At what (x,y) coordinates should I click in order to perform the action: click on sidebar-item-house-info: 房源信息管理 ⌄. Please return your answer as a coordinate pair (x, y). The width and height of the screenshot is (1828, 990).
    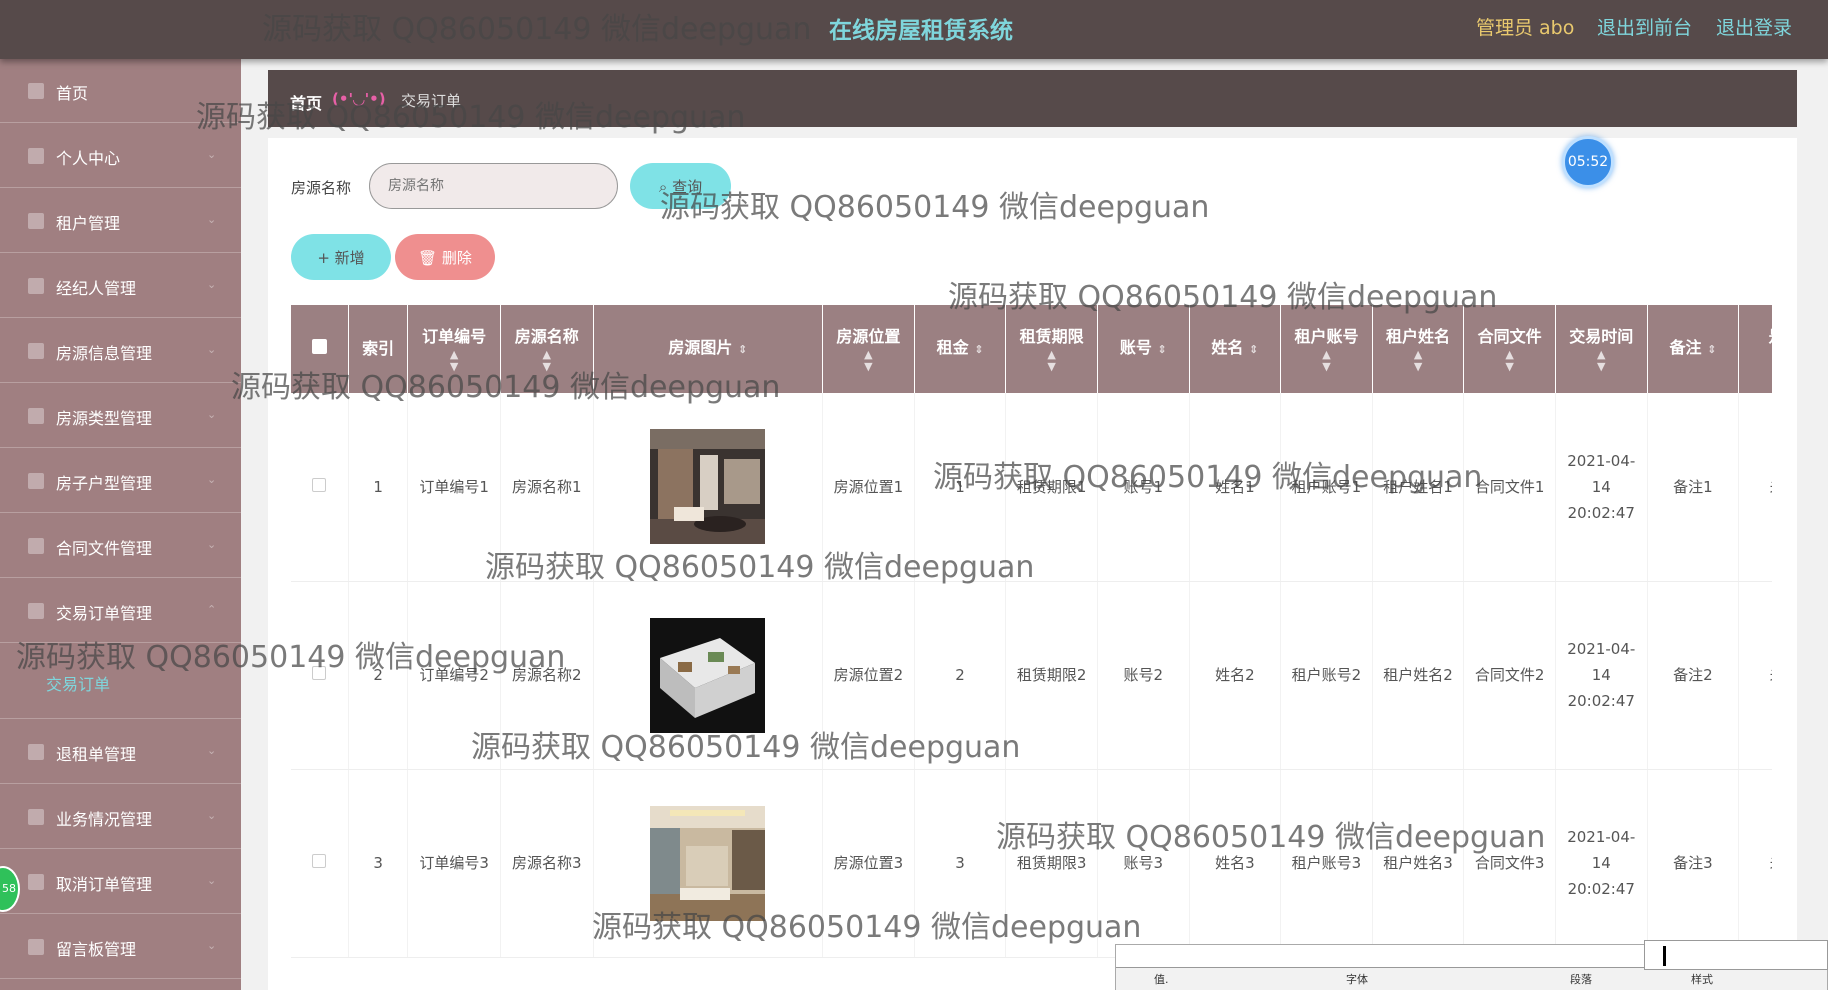
    Looking at the image, I should click on (120, 351).